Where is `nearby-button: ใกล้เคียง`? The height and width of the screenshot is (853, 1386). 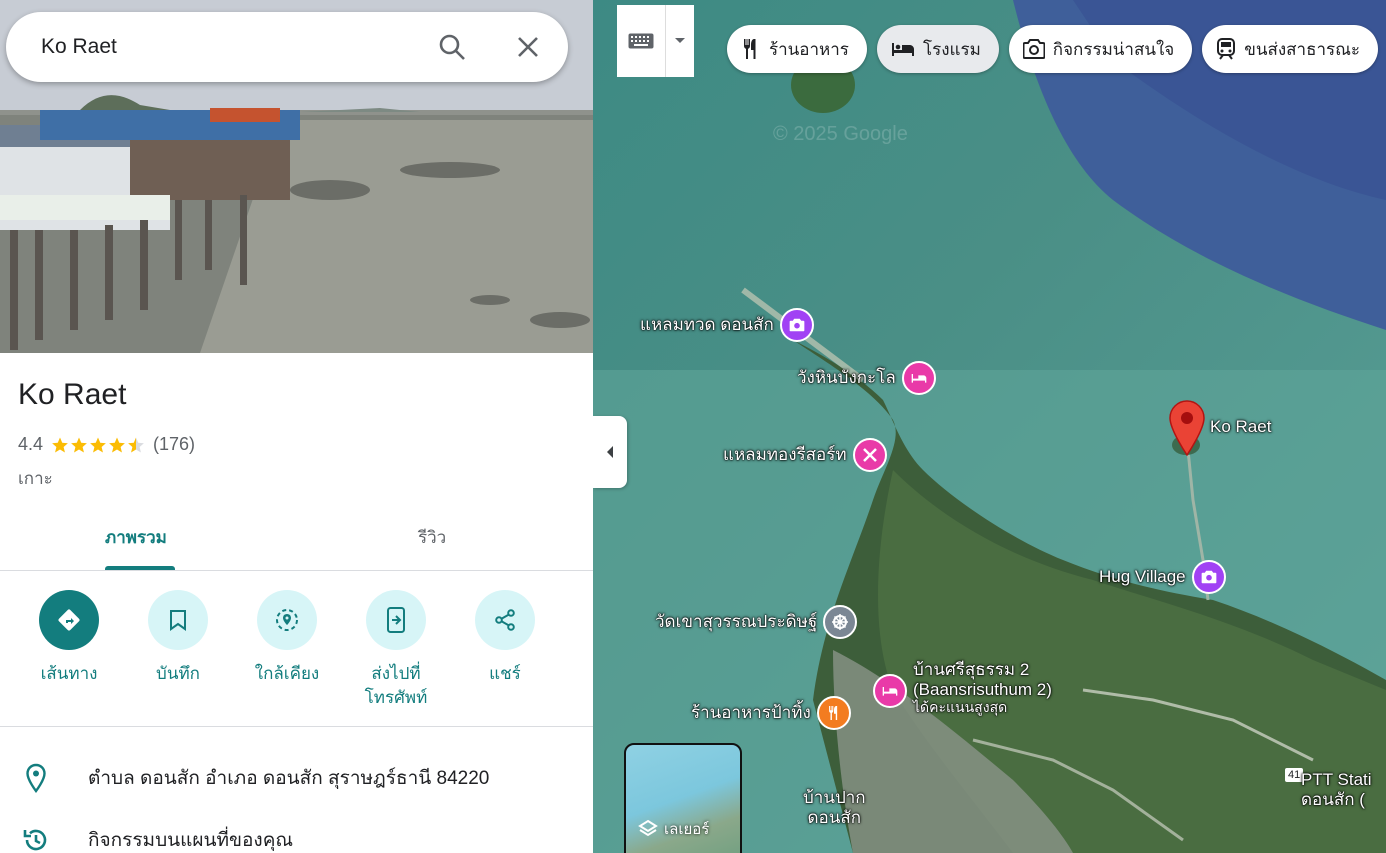 nearby-button: ใกล้เคียง is located at coordinates (287, 638).